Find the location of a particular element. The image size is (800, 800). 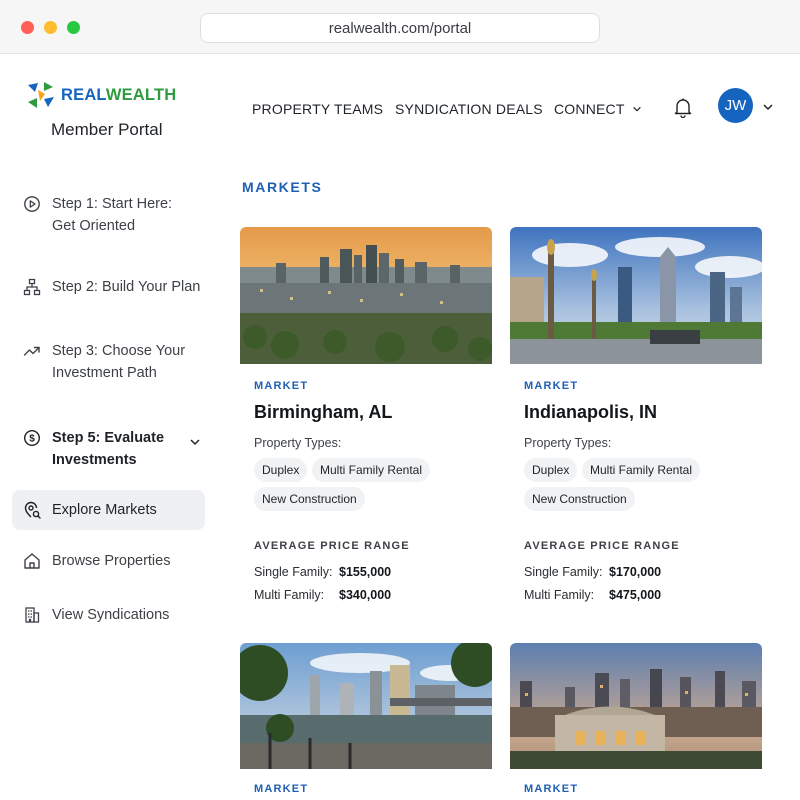

browser-toolbar: realwealth.com/portal is located at coordinates (400, 27).